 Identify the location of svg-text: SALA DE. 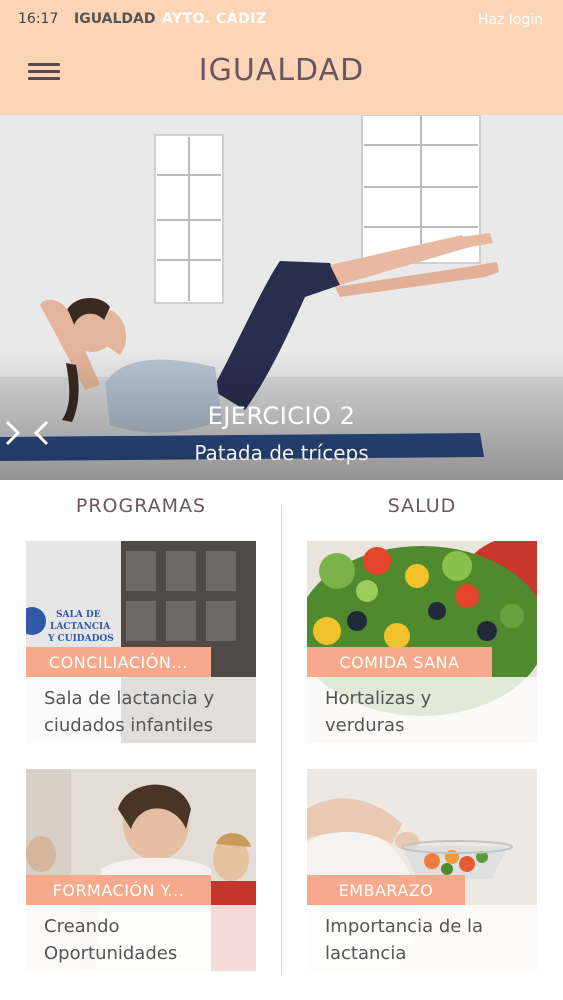
(78, 615).